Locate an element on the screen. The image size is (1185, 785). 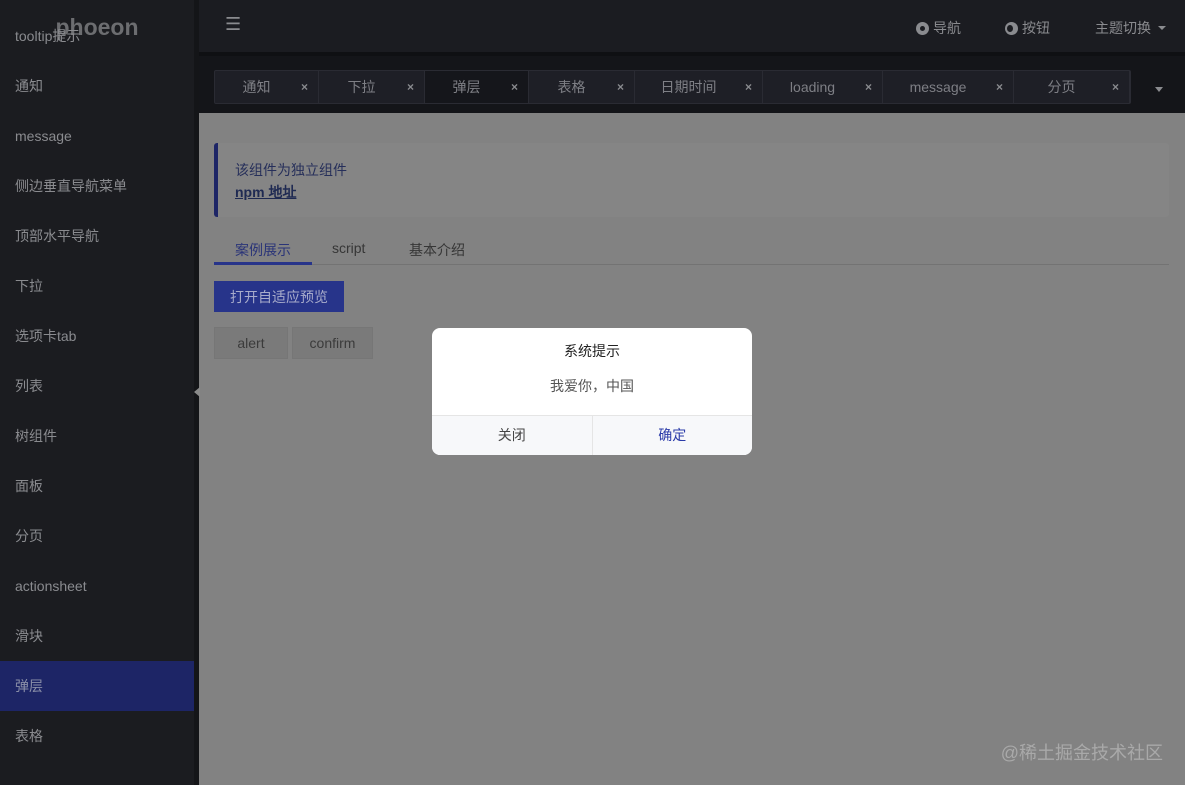
chrome-icon is located at coordinates (922, 28).